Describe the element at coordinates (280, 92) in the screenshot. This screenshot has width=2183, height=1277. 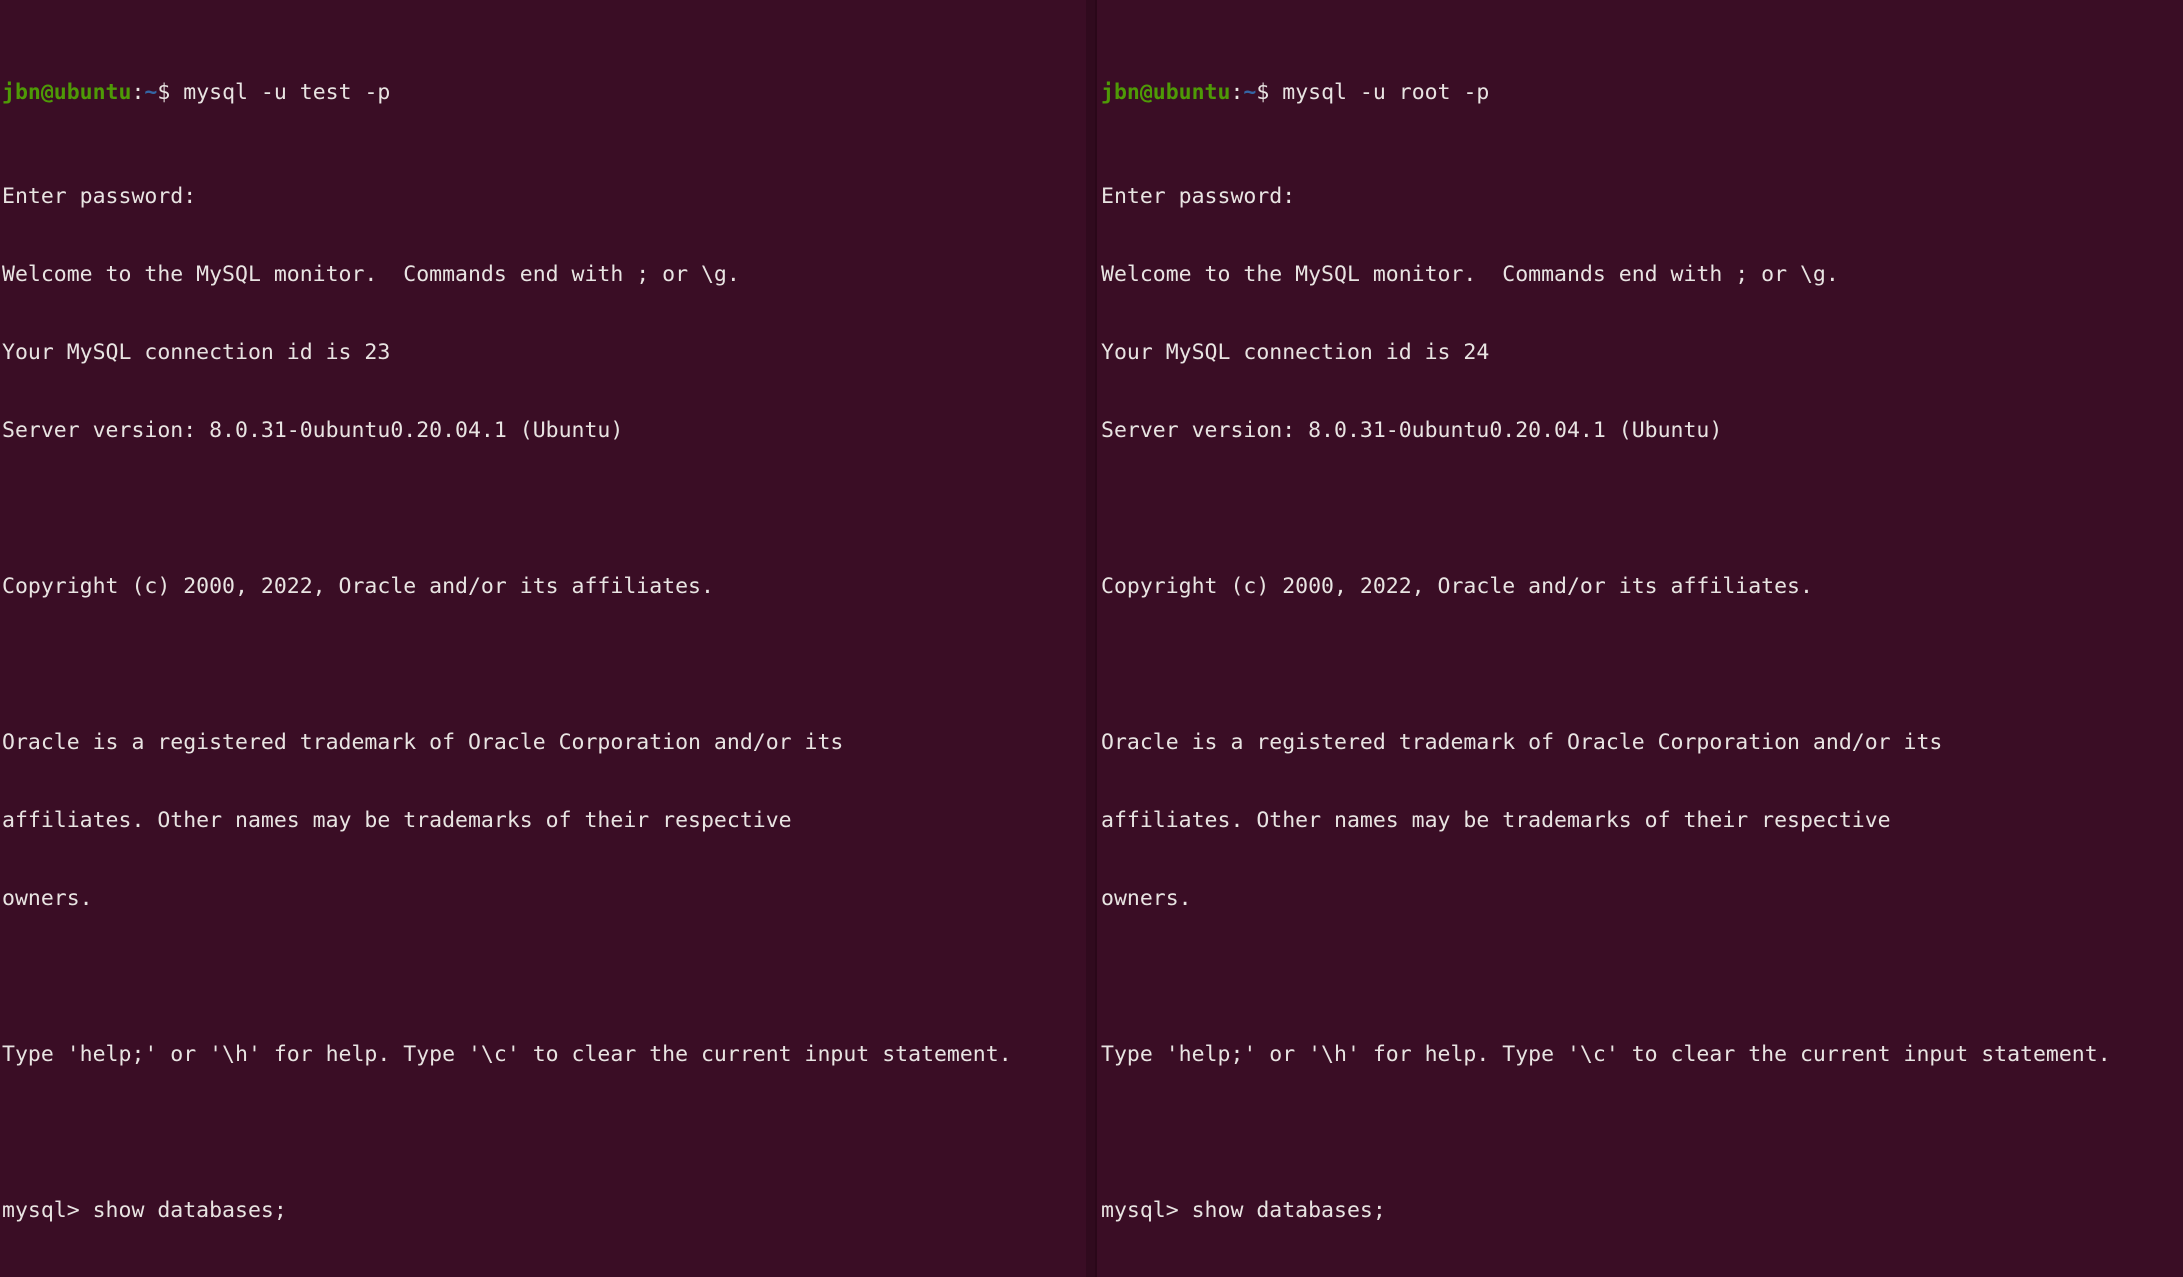
I see `shell-command: mysql -u test -p` at that location.